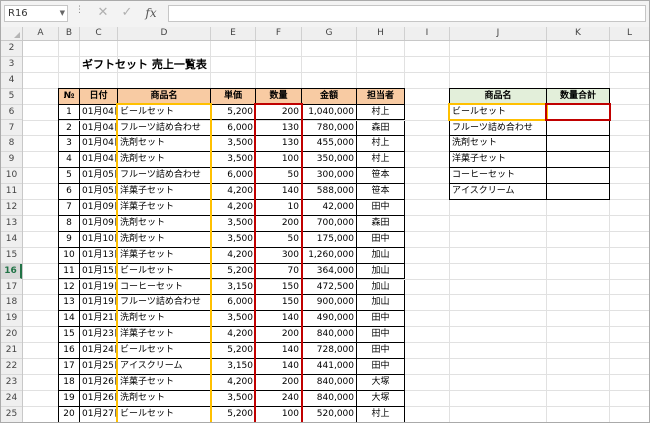 This screenshot has width=650, height=423. What do you see at coordinates (99, 398) in the screenshot?
I see `table-cell-date: 01月26日` at bounding box center [99, 398].